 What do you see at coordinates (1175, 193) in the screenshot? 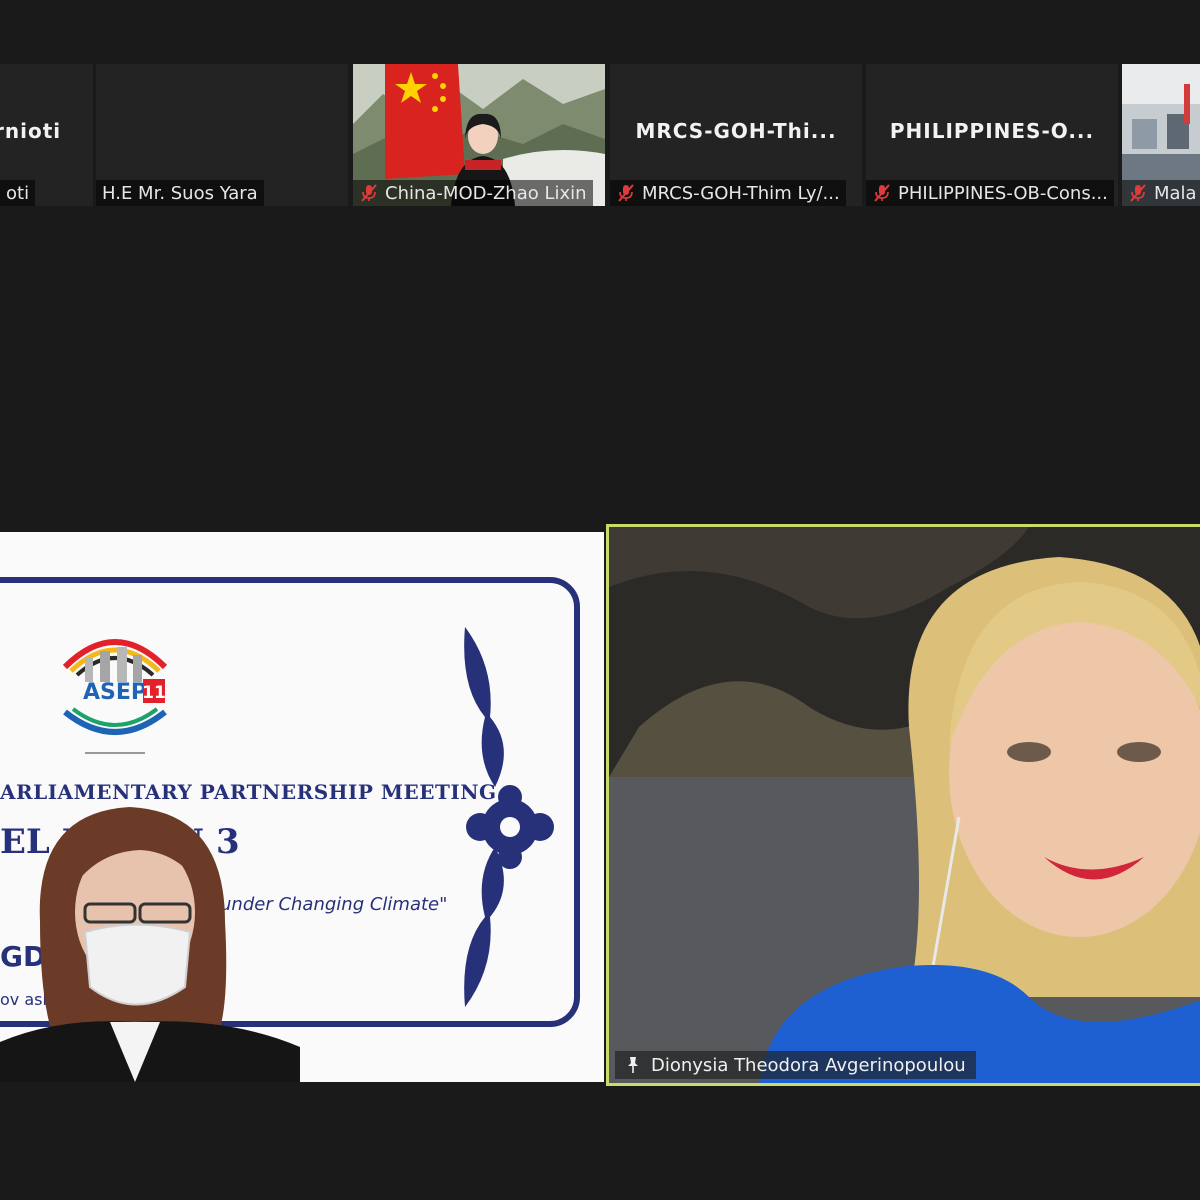
I see `participant-name: Mala` at bounding box center [1175, 193].